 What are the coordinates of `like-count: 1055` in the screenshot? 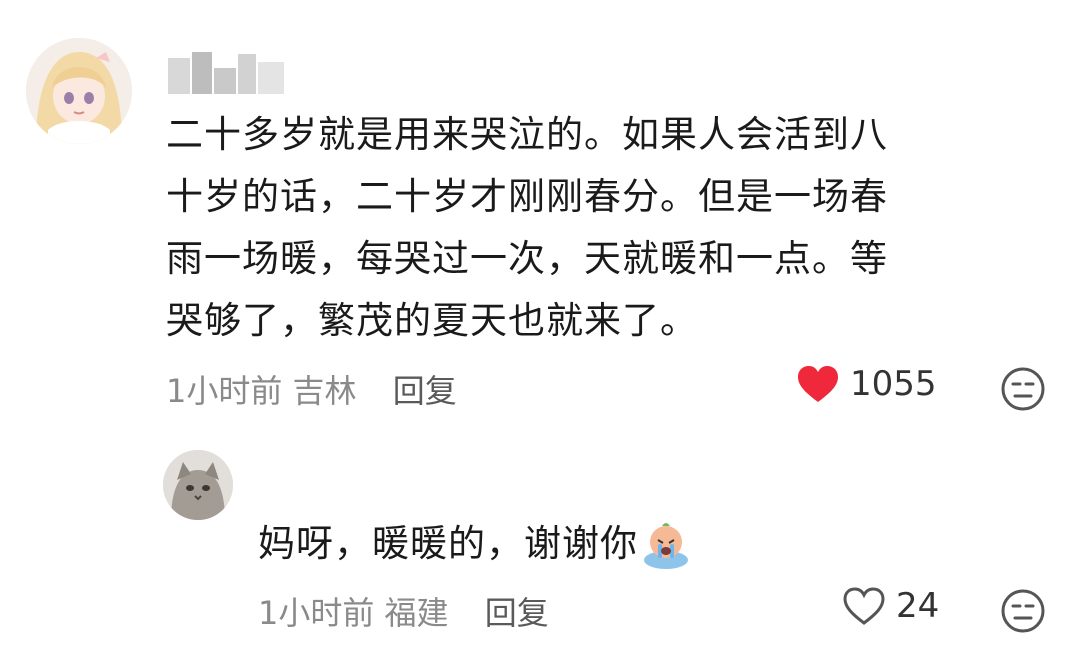 It's located at (893, 384).